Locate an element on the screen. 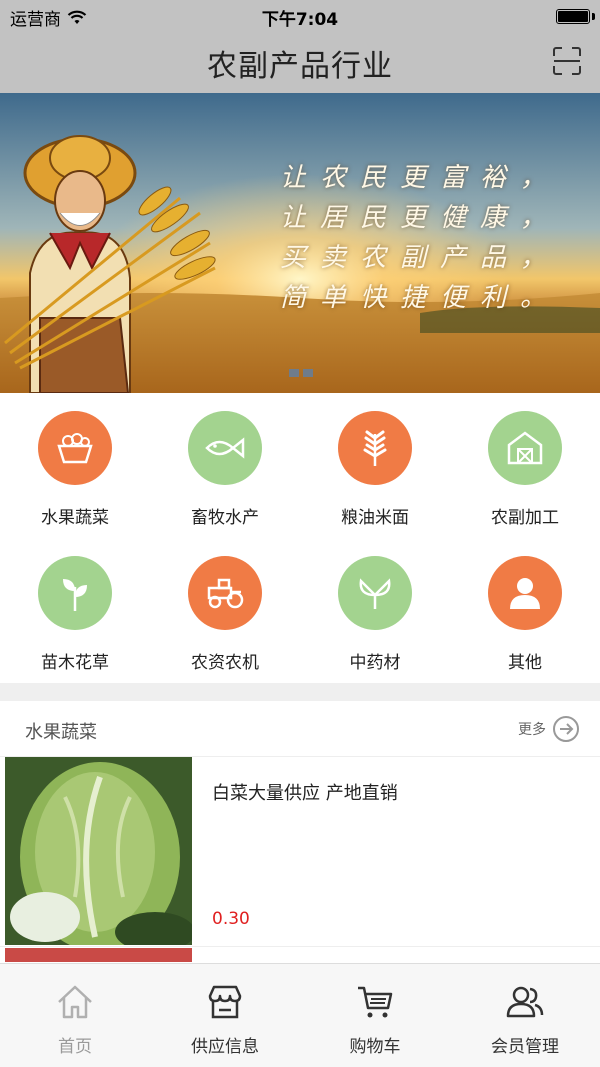 Image resolution: width=600 pixels, height=1067 pixels. category-agri-processing: 农副加工 is located at coordinates (525, 469).